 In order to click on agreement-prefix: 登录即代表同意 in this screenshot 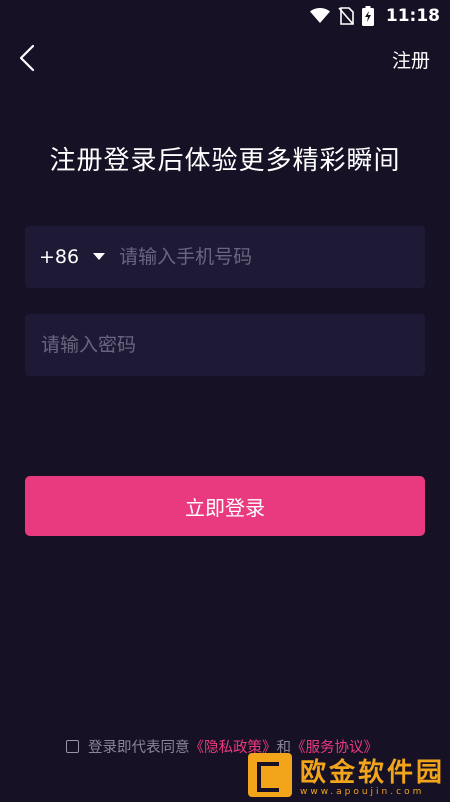, I will do `click(139, 748)`.